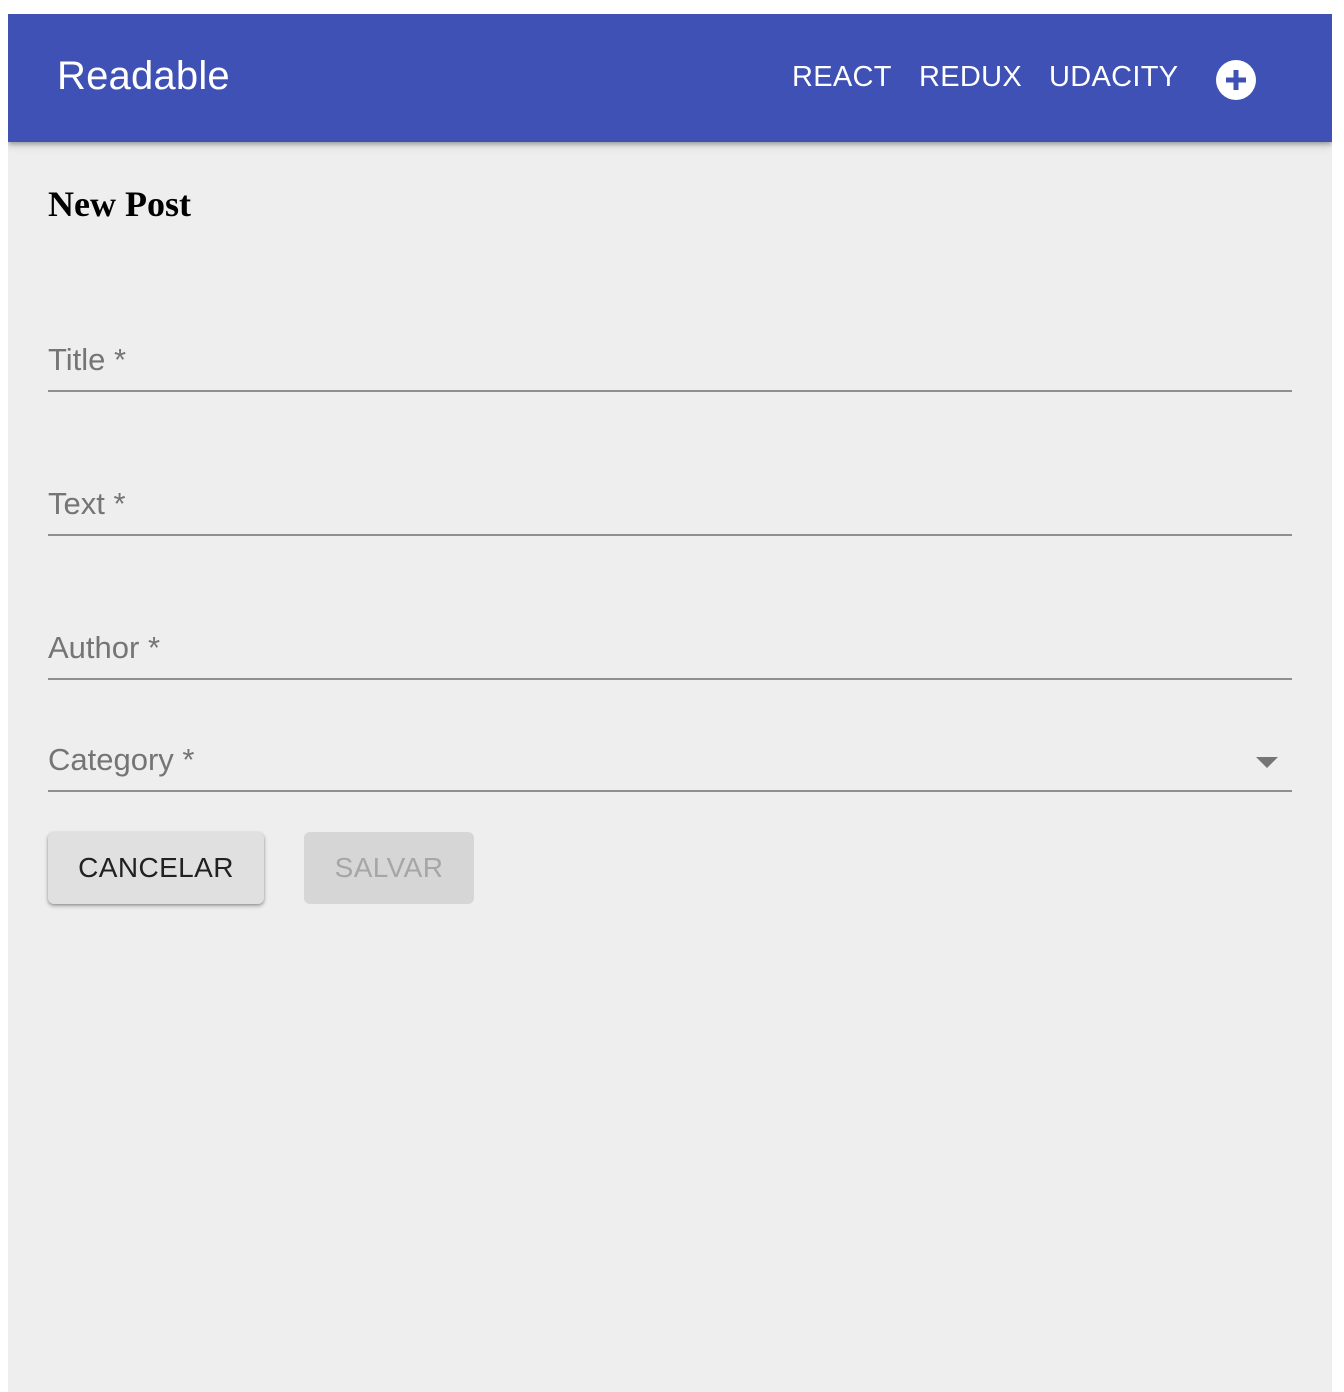 This screenshot has height=1392, width=1344. What do you see at coordinates (670, 78) in the screenshot?
I see `app-bar: Readable REACT REDUX UDACITY` at bounding box center [670, 78].